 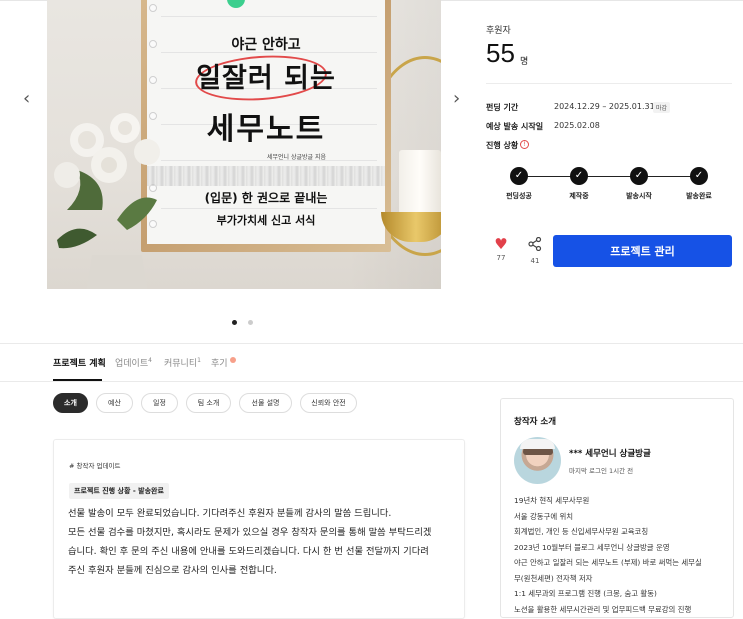 I want to click on chip-budget: 예산, so click(x=114, y=403).